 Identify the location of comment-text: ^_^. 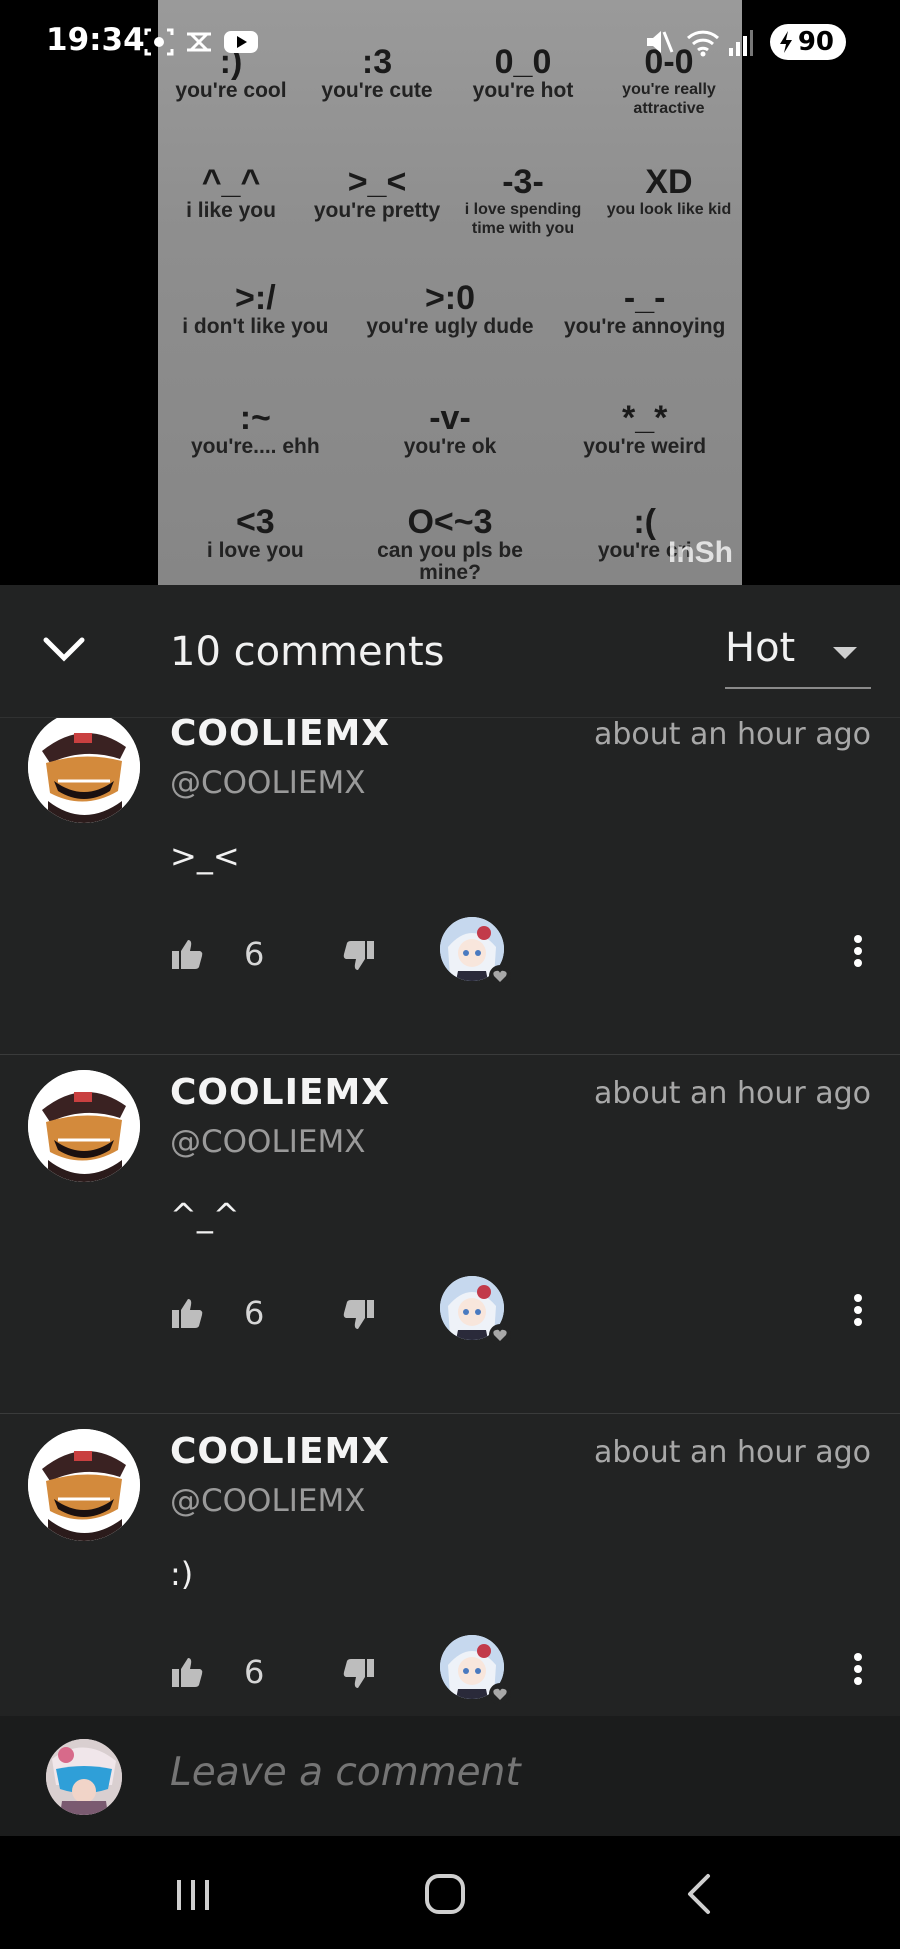
(205, 1215).